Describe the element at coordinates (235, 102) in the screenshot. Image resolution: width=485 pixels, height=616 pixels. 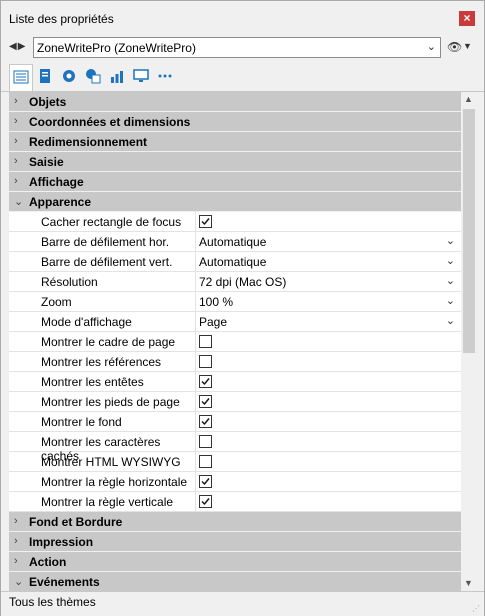
I see `section-objets: › Objets` at that location.